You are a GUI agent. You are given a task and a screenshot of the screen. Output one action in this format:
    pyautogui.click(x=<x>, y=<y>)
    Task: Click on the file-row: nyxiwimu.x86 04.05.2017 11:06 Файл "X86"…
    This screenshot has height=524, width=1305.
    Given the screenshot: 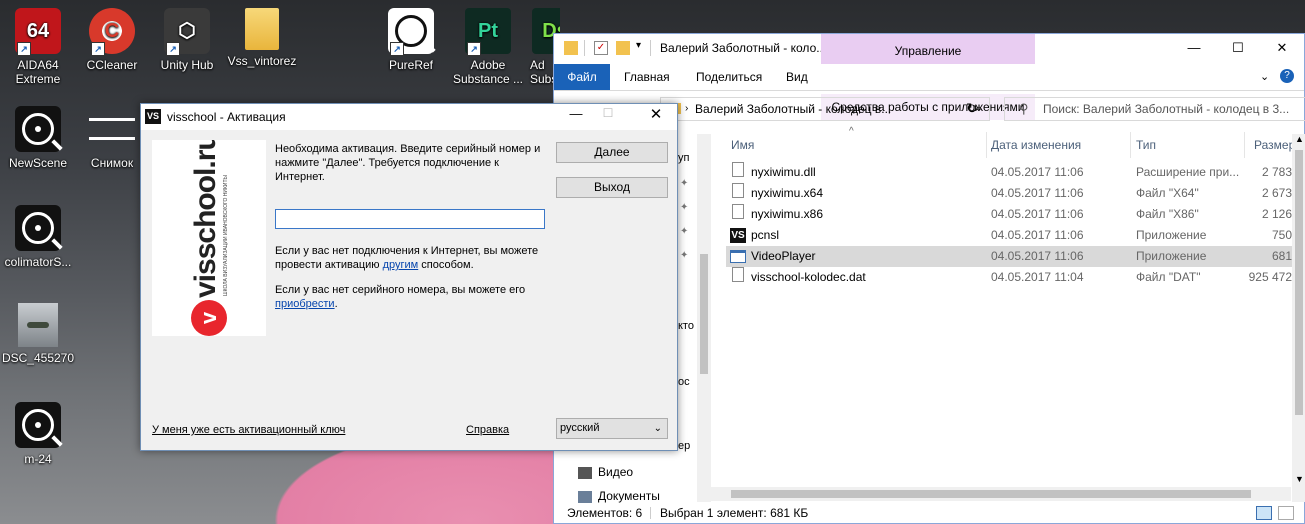 What is the action you would take?
    pyautogui.click(x=1015, y=214)
    